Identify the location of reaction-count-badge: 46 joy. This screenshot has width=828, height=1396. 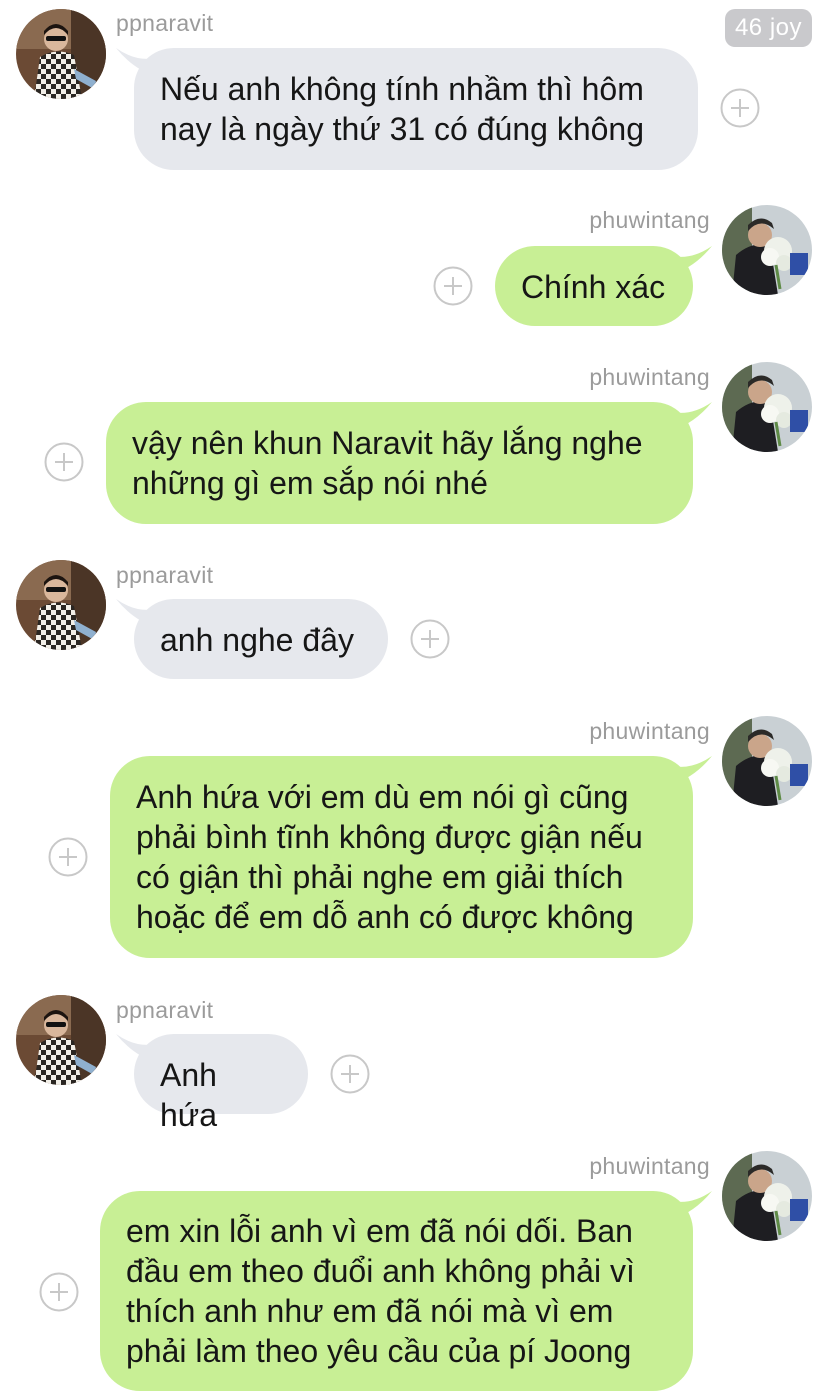
(768, 28).